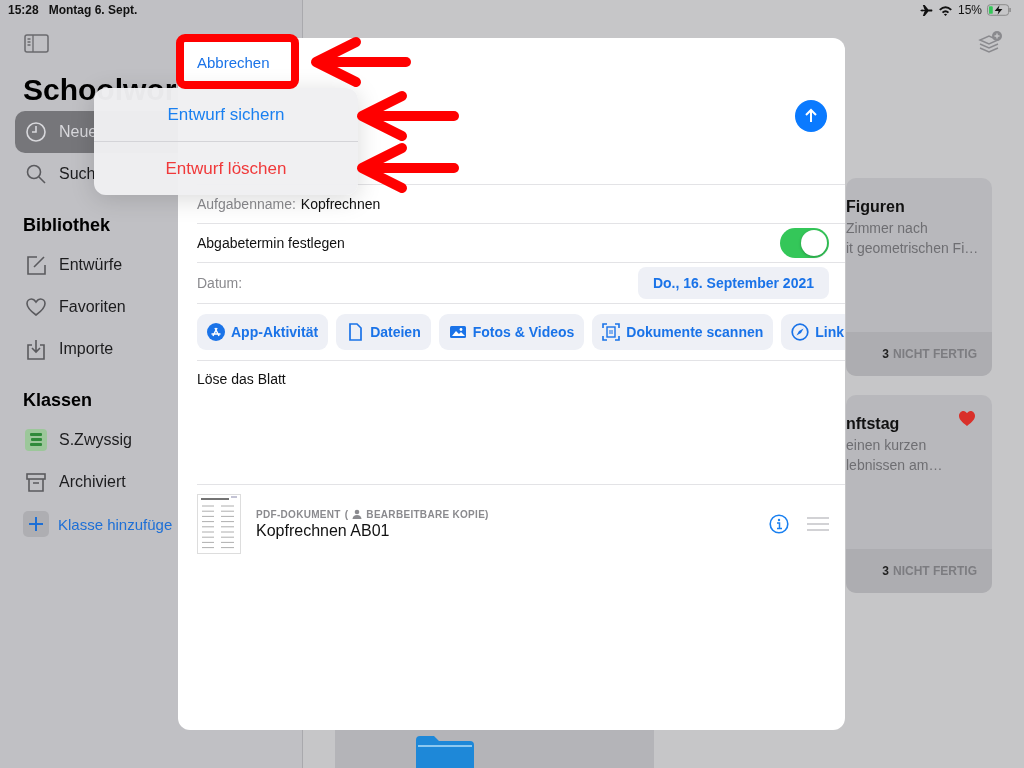 The width and height of the screenshot is (1024, 768). What do you see at coordinates (323, 530) in the screenshot?
I see `file-name: Kopfrechnen AB01` at bounding box center [323, 530].